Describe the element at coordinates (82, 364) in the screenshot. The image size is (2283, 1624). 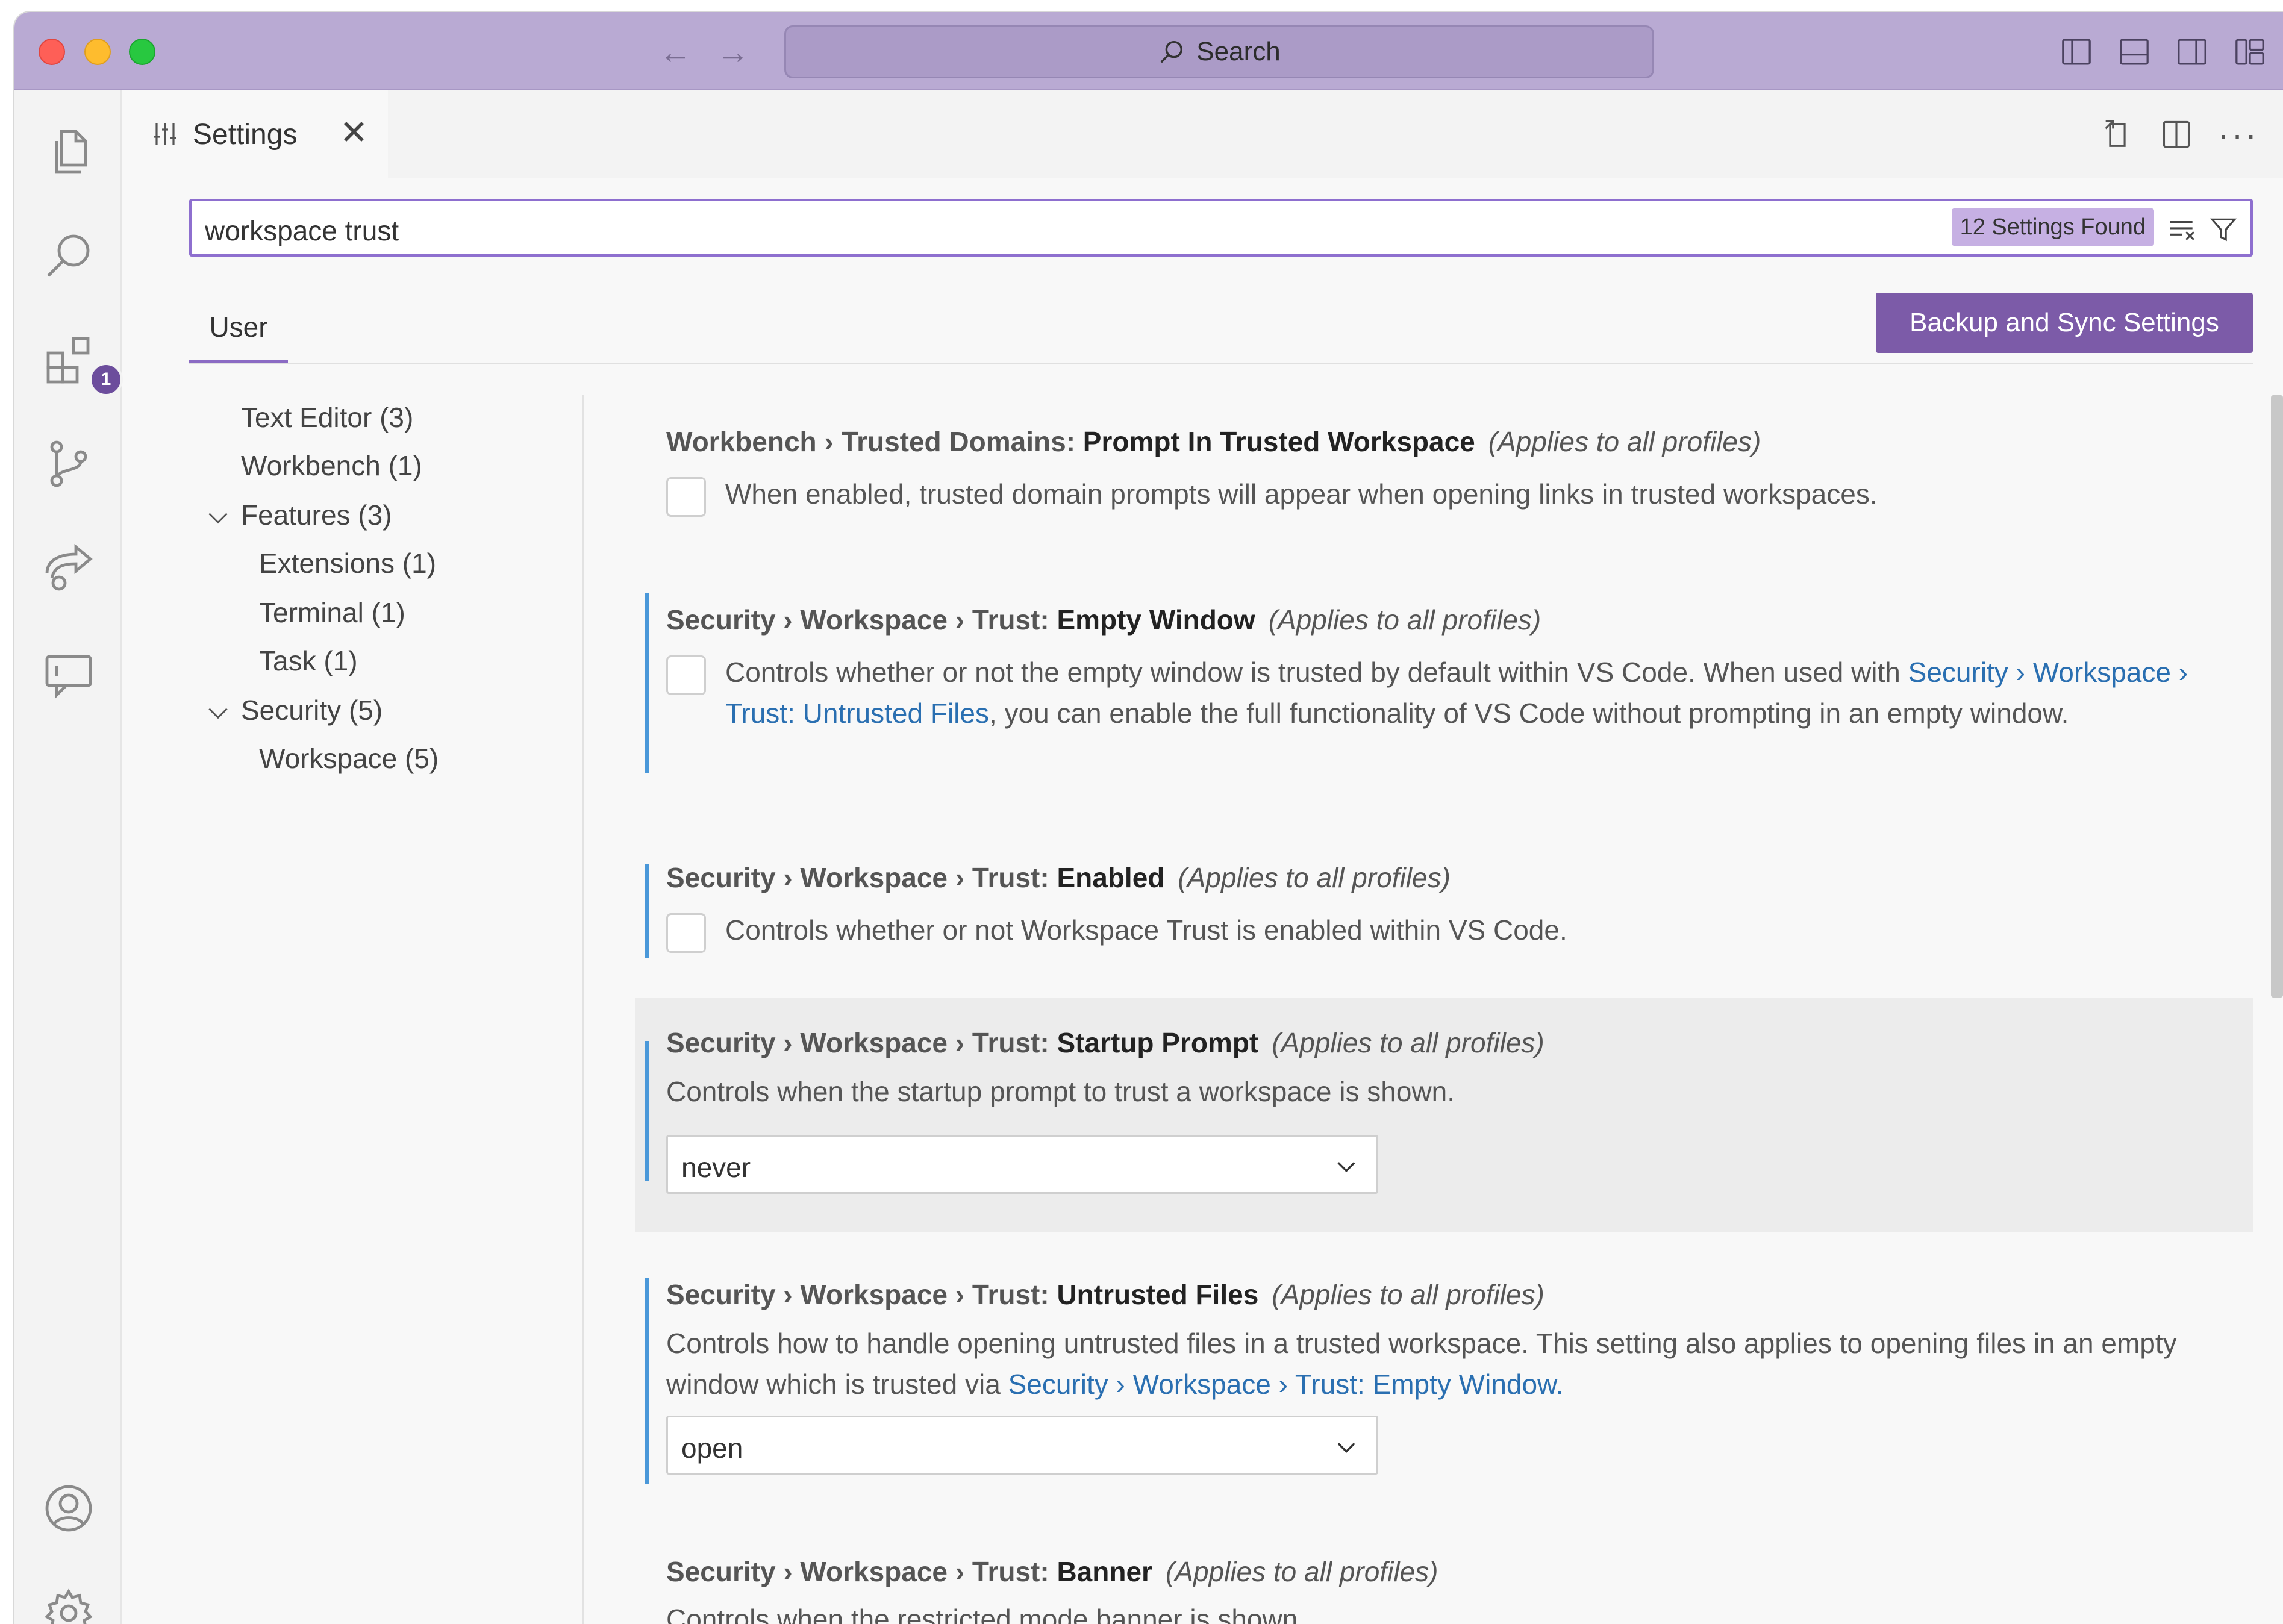
I see `extensions-icon: 1` at that location.